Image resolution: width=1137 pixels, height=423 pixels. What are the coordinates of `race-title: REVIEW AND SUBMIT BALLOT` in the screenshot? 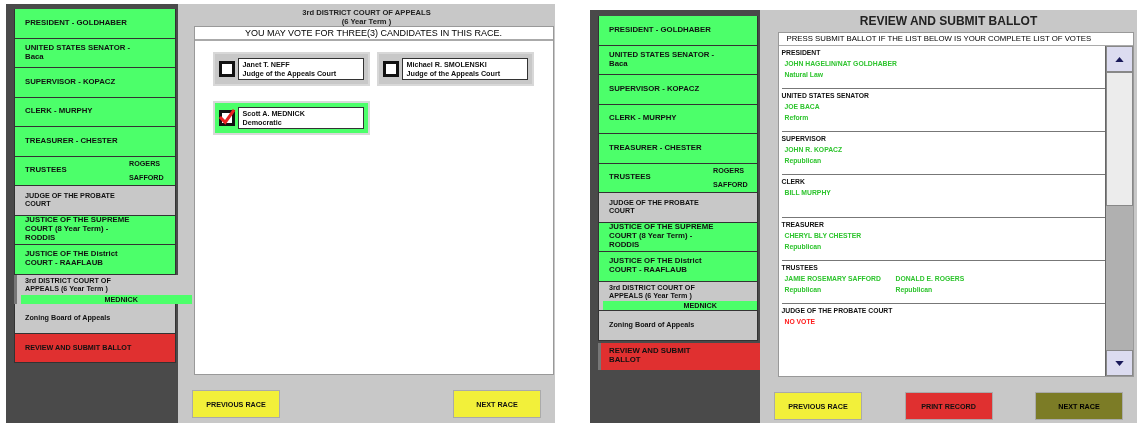 It's located at (948, 21).